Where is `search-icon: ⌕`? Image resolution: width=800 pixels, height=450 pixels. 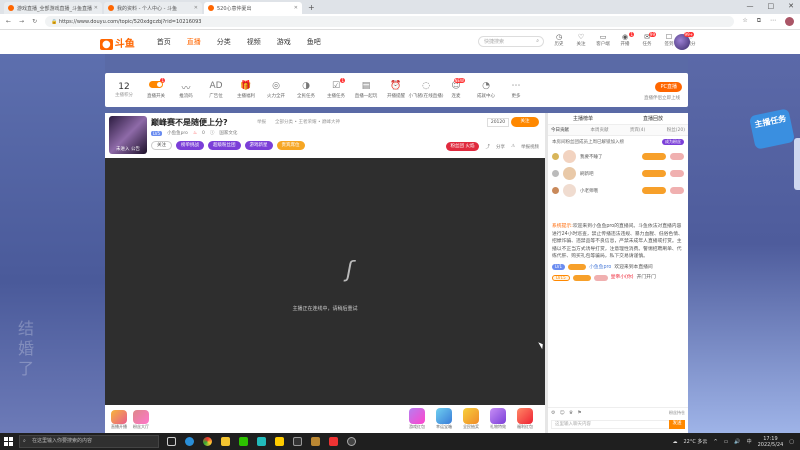 search-icon: ⌕ is located at coordinates (537, 41).